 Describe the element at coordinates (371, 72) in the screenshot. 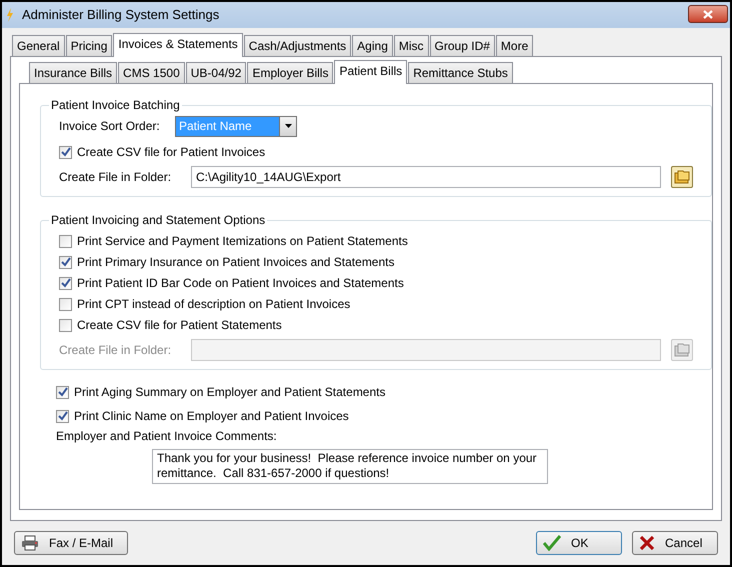

I see `tab: Patient Bills` at that location.